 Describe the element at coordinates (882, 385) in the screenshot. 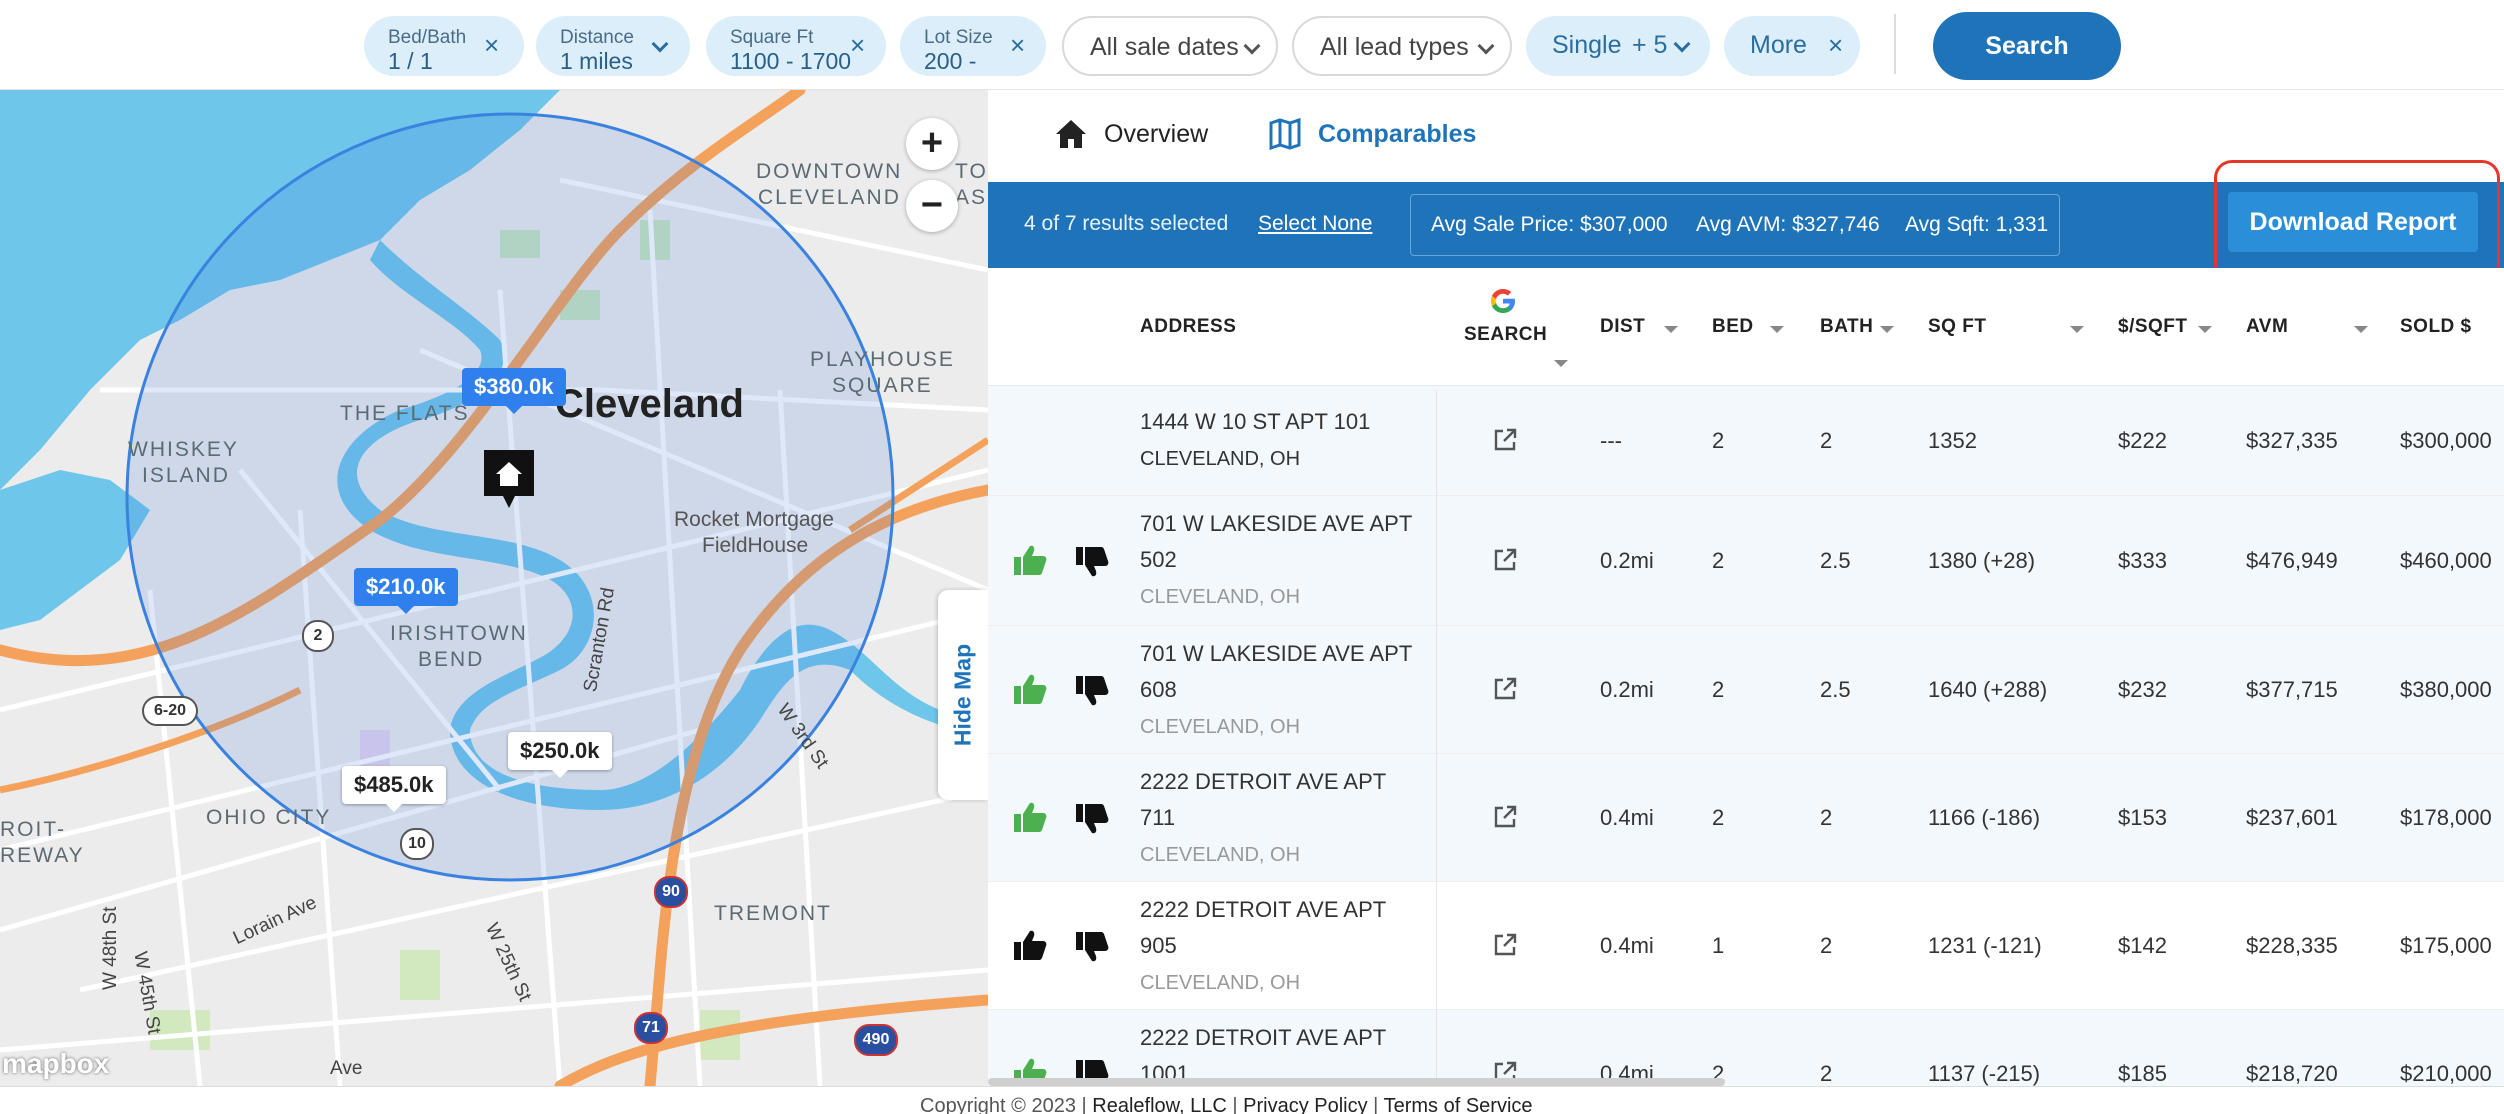

I see `map-label: SQUARE` at that location.